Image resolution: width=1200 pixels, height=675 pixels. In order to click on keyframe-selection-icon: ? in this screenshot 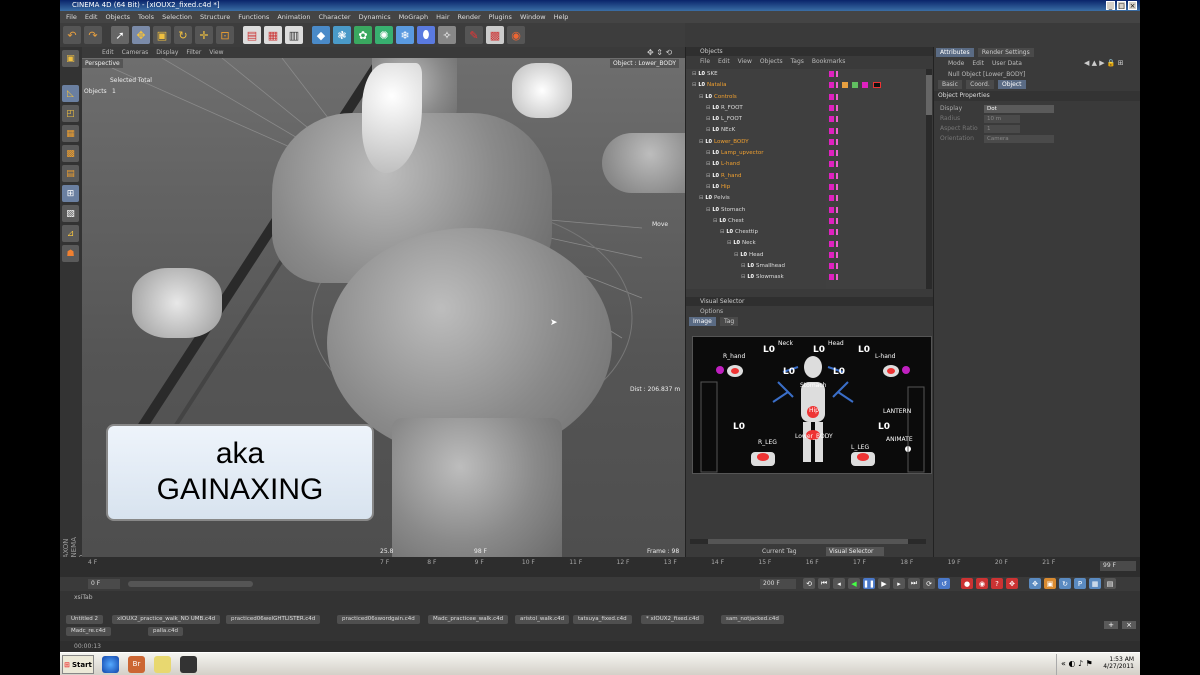, I will do `click(997, 583)`.